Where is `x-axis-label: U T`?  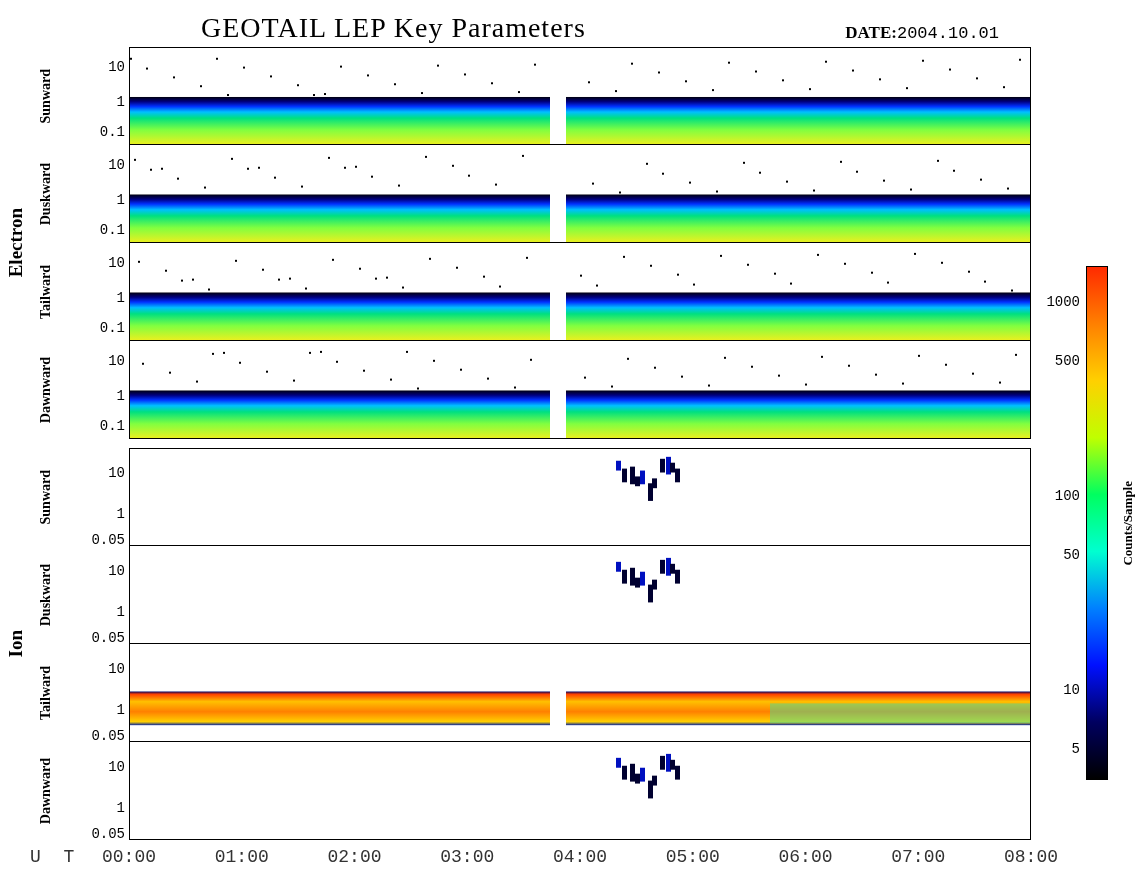 x-axis-label: U T is located at coordinates (55, 857).